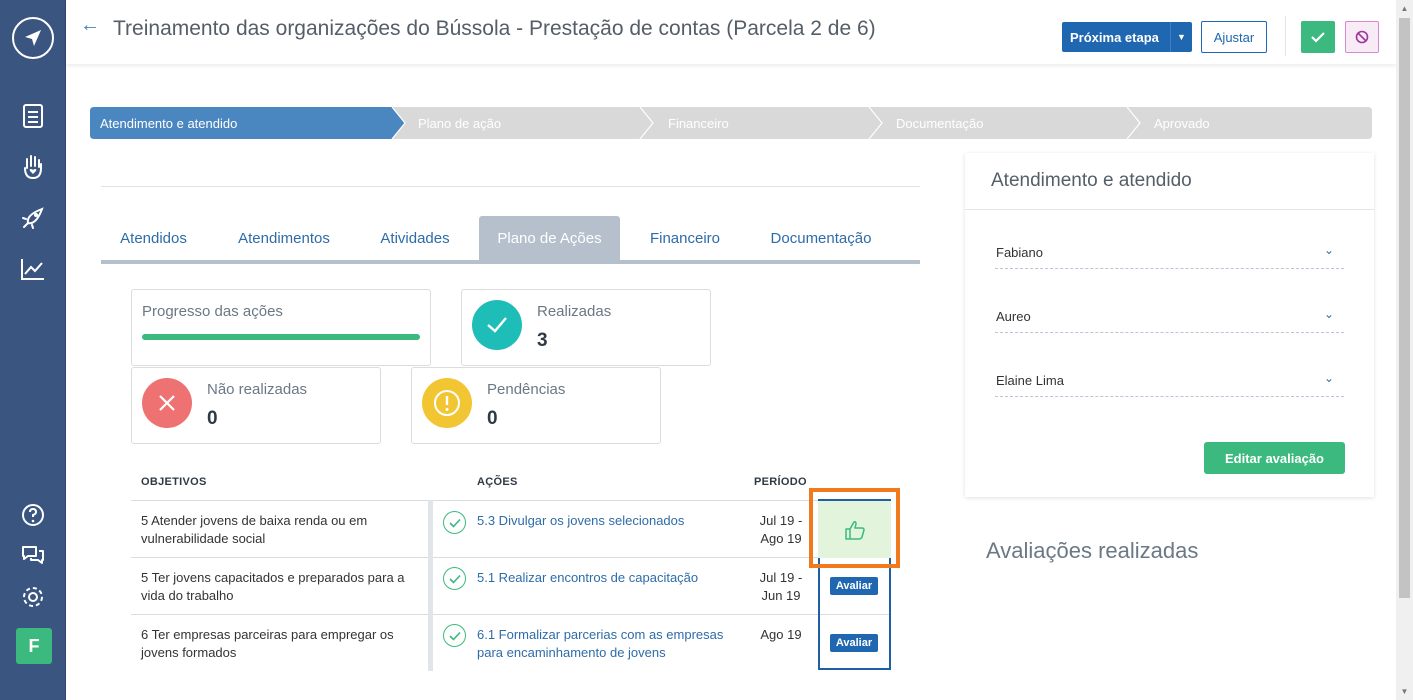  What do you see at coordinates (781, 587) in the screenshot?
I see `period-text: Jul 19 - Jun 19` at bounding box center [781, 587].